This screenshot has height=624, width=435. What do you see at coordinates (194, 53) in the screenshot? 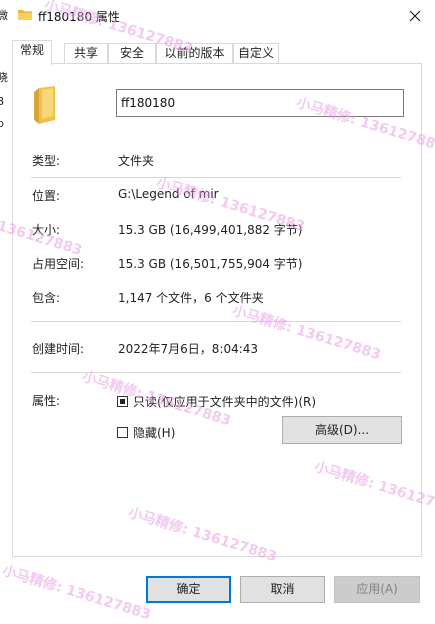
I see `tab-previous-versions: 以前的版本` at bounding box center [194, 53].